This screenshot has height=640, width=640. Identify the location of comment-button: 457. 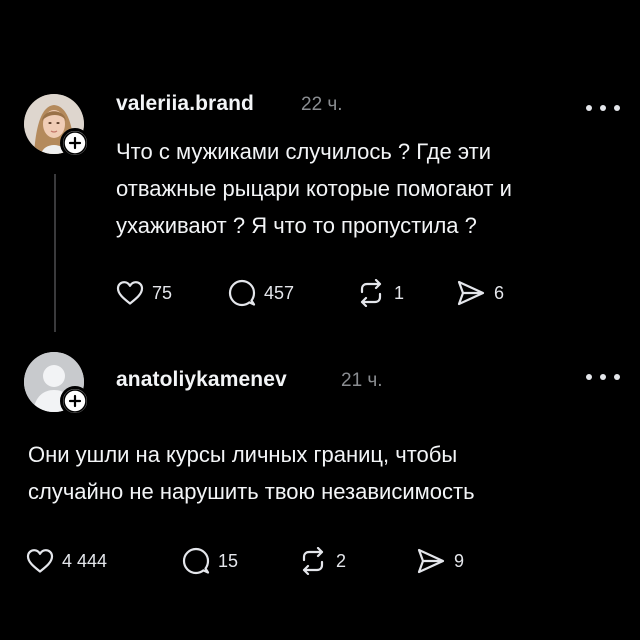
(261, 293).